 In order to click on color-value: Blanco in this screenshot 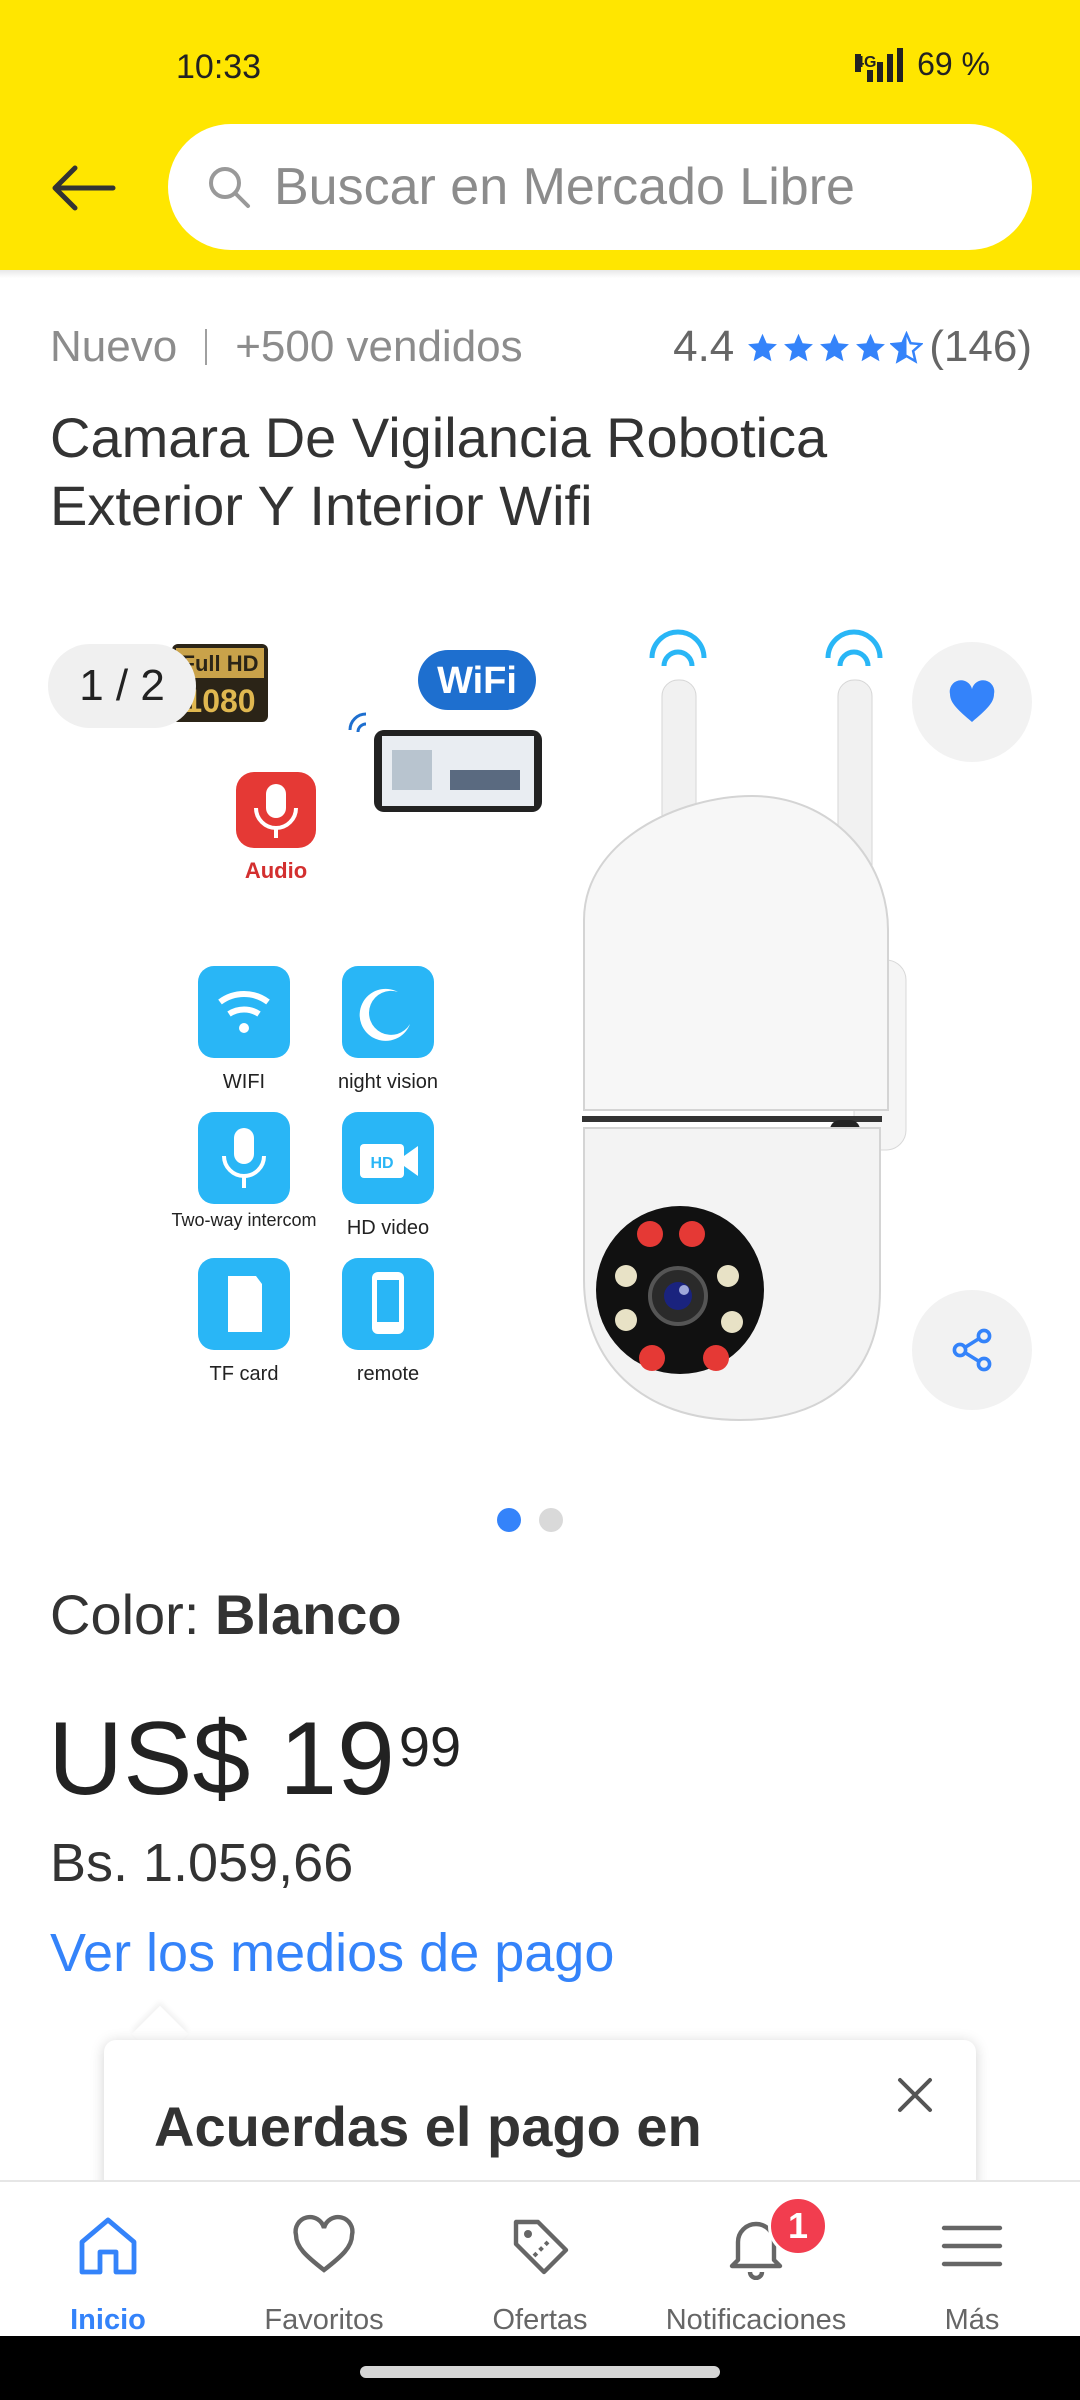, I will do `click(308, 1614)`.